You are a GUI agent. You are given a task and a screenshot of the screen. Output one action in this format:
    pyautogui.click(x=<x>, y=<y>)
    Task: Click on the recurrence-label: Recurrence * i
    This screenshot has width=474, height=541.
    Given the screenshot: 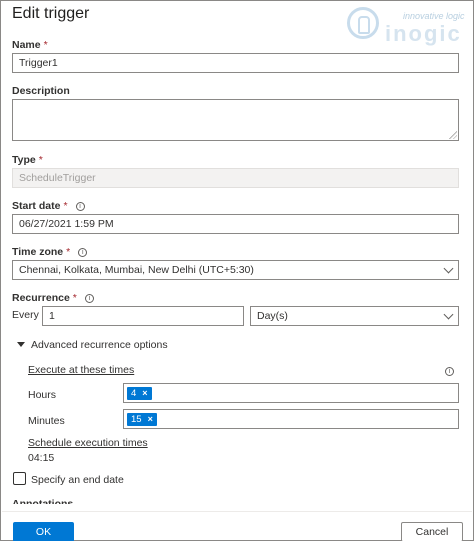 What is the action you would take?
    pyautogui.click(x=53, y=298)
    